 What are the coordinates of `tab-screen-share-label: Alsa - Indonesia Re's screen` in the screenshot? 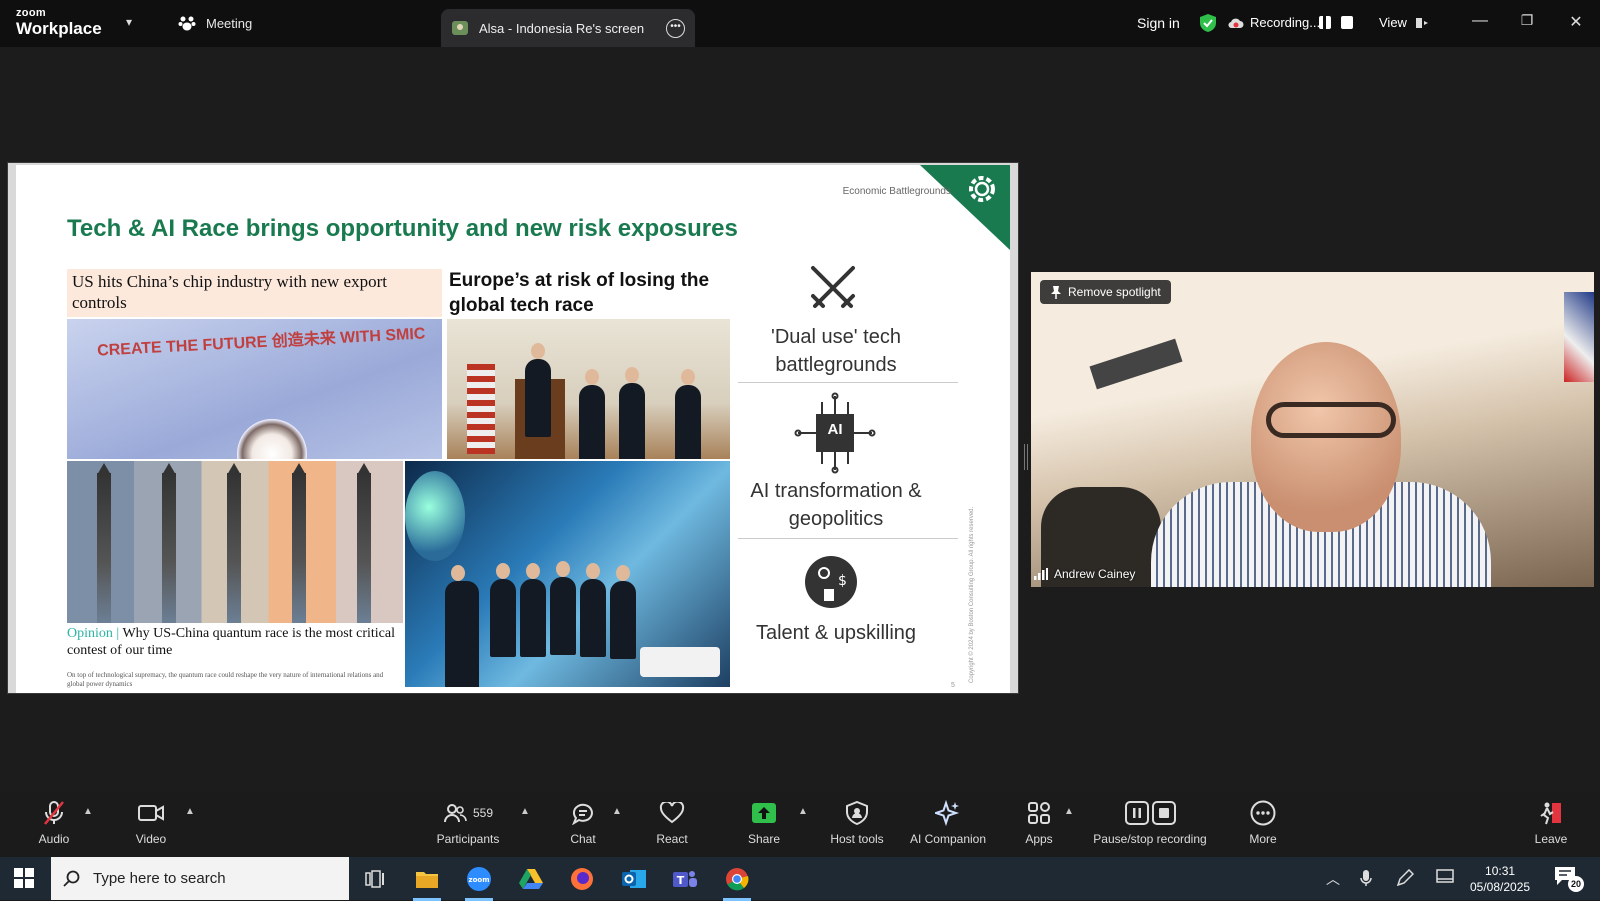 It's located at (562, 28).